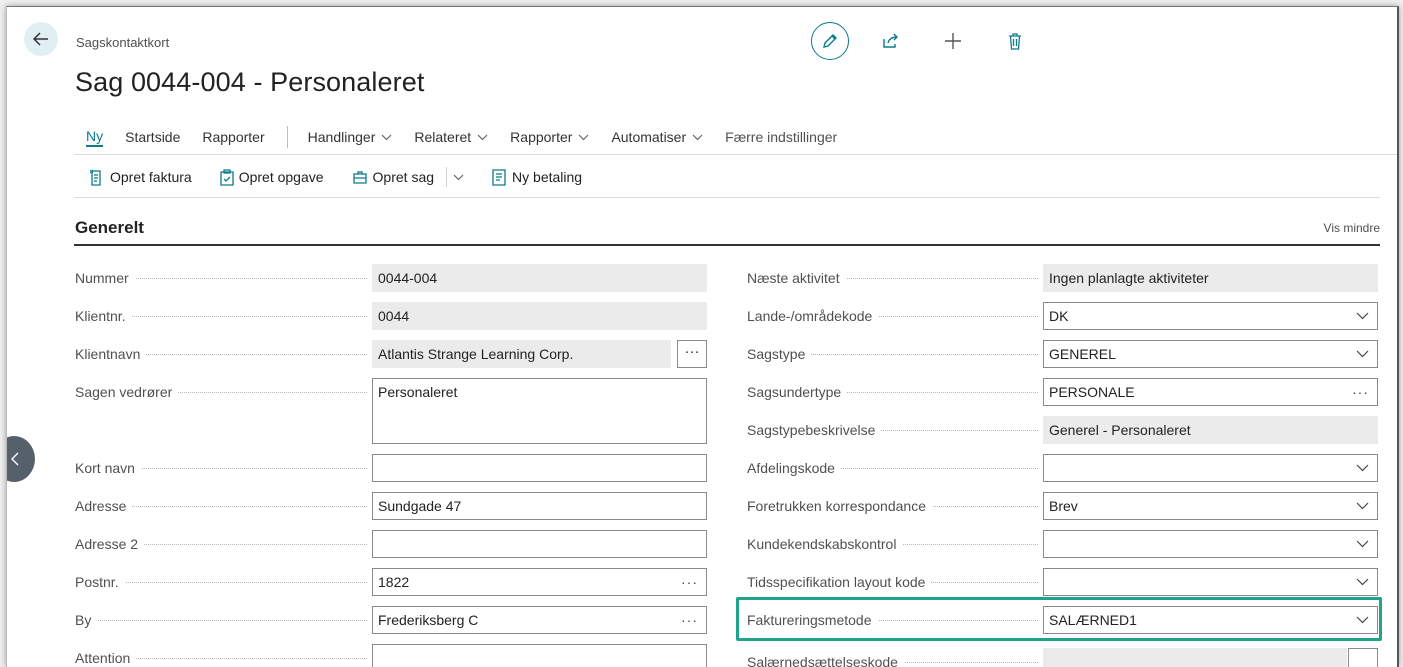 Image resolution: width=1403 pixels, height=667 pixels. I want to click on nav-actions-label: Handlinger, so click(341, 137).